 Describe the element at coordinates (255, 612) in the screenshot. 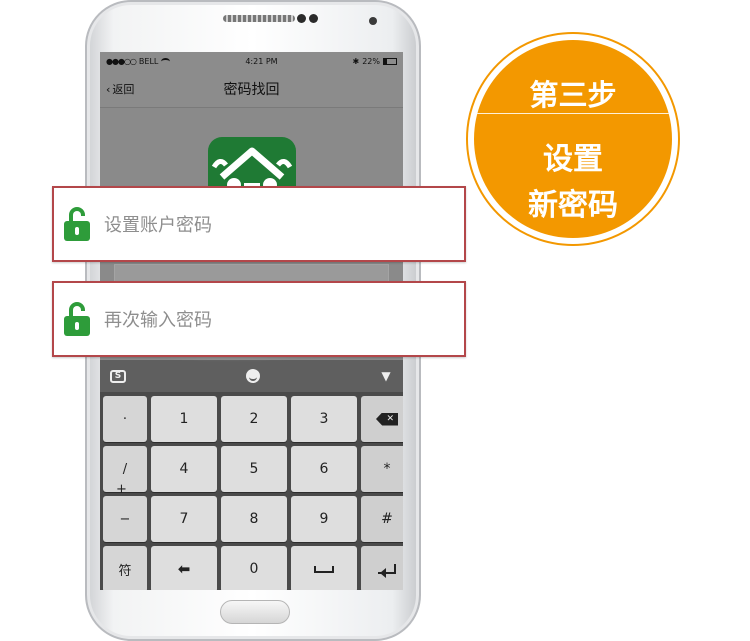

I see `home-button` at that location.